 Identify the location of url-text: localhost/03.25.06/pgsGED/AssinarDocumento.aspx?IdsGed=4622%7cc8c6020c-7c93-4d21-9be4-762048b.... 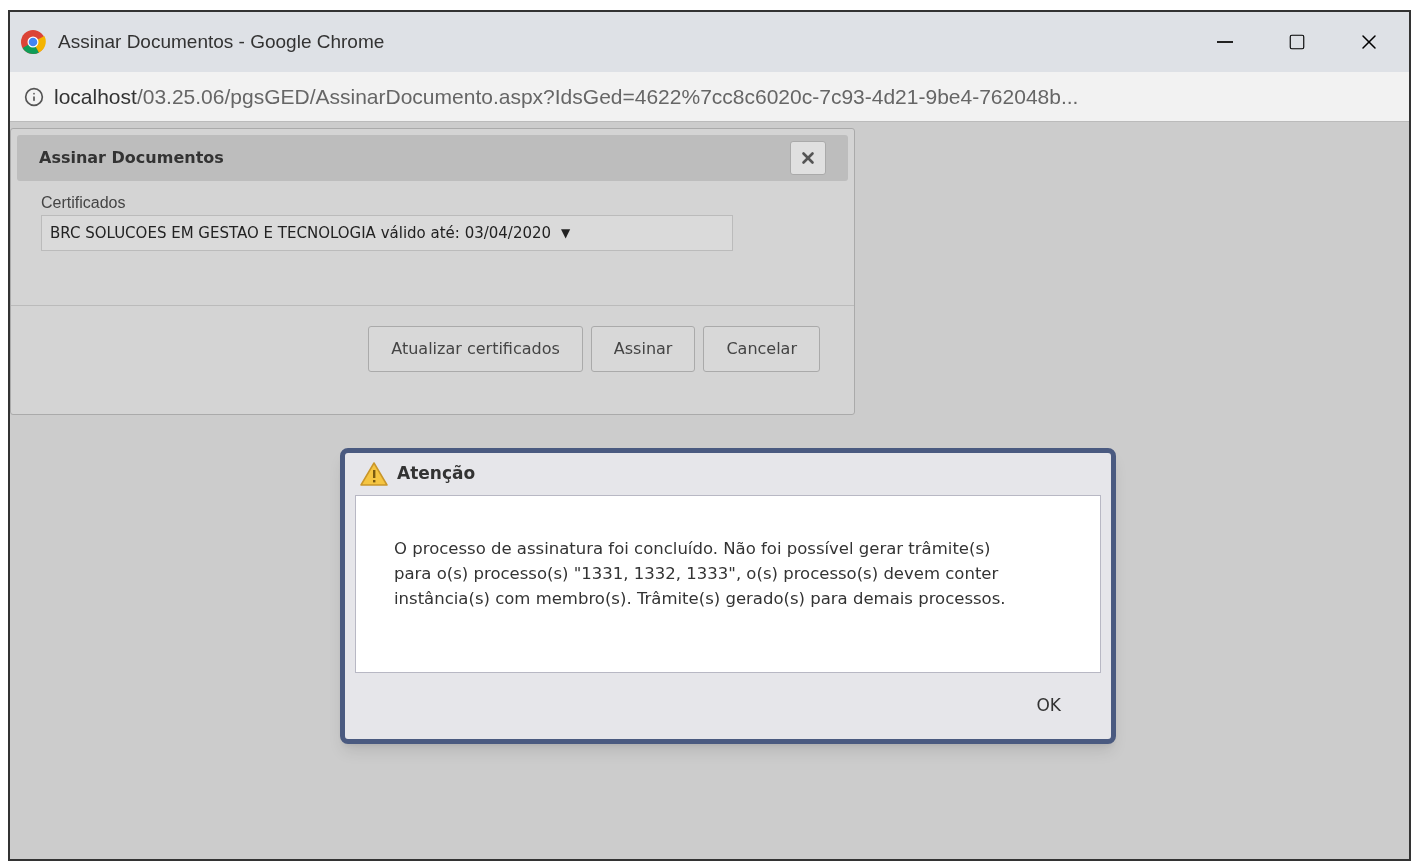
(566, 96).